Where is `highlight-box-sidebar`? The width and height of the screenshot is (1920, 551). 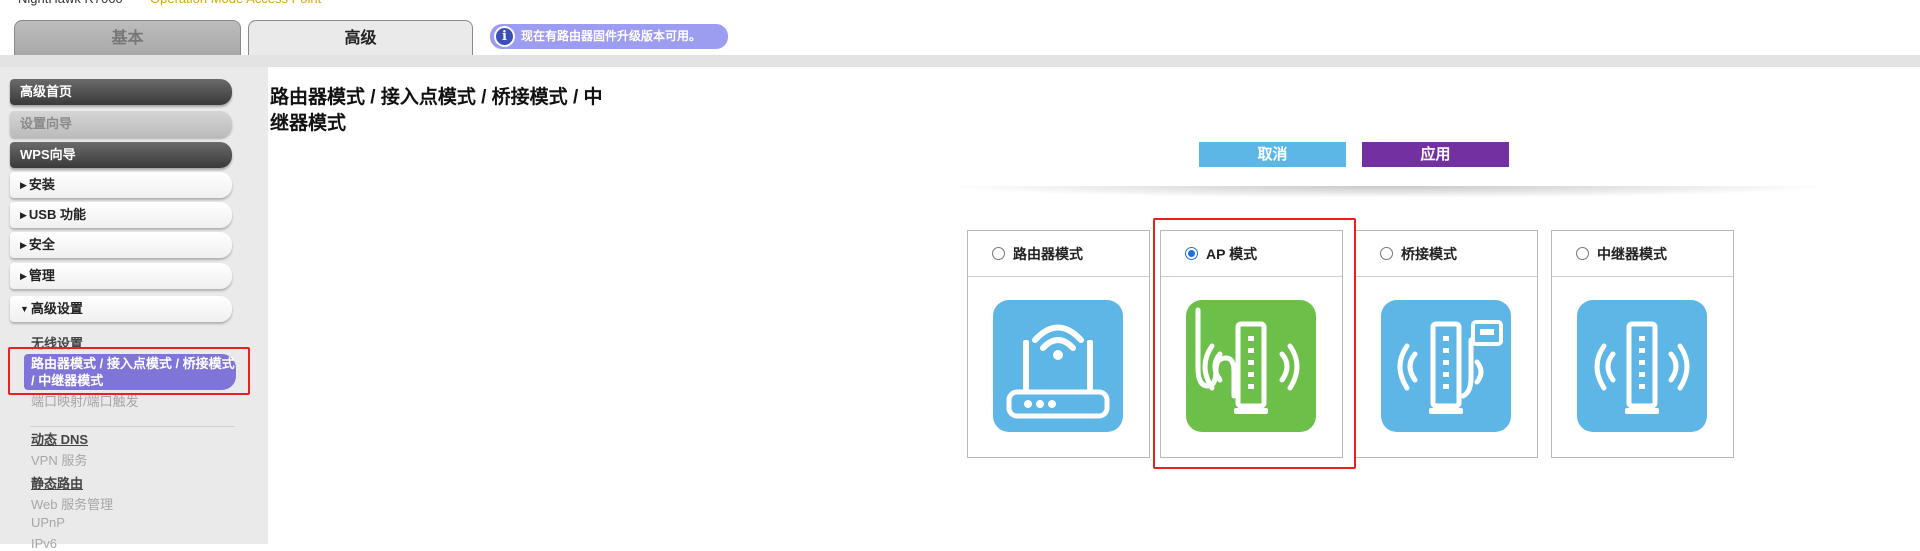 highlight-box-sidebar is located at coordinates (129, 371).